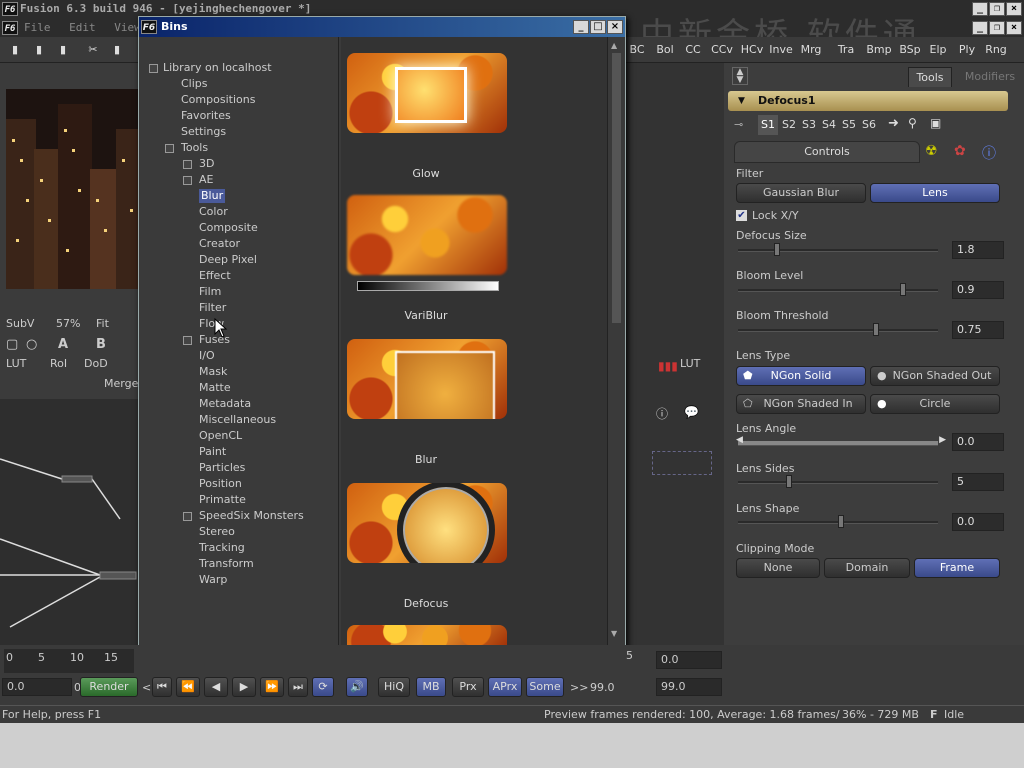  Describe the element at coordinates (849, 124) in the screenshot. I see `slot-s5: S5` at that location.